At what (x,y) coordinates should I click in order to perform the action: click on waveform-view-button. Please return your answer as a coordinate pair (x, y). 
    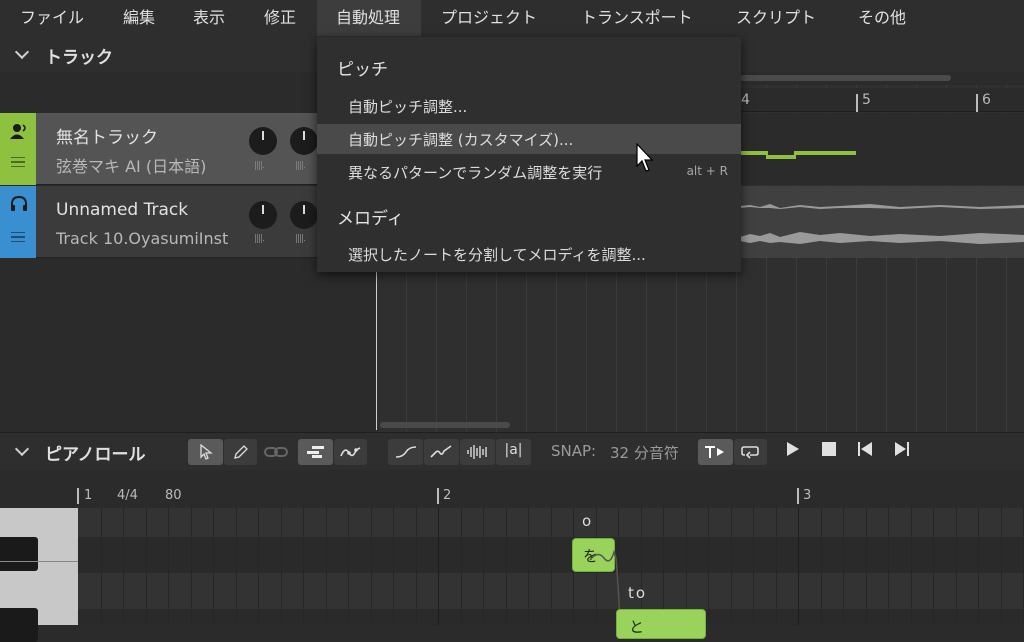
    Looking at the image, I should click on (477, 452).